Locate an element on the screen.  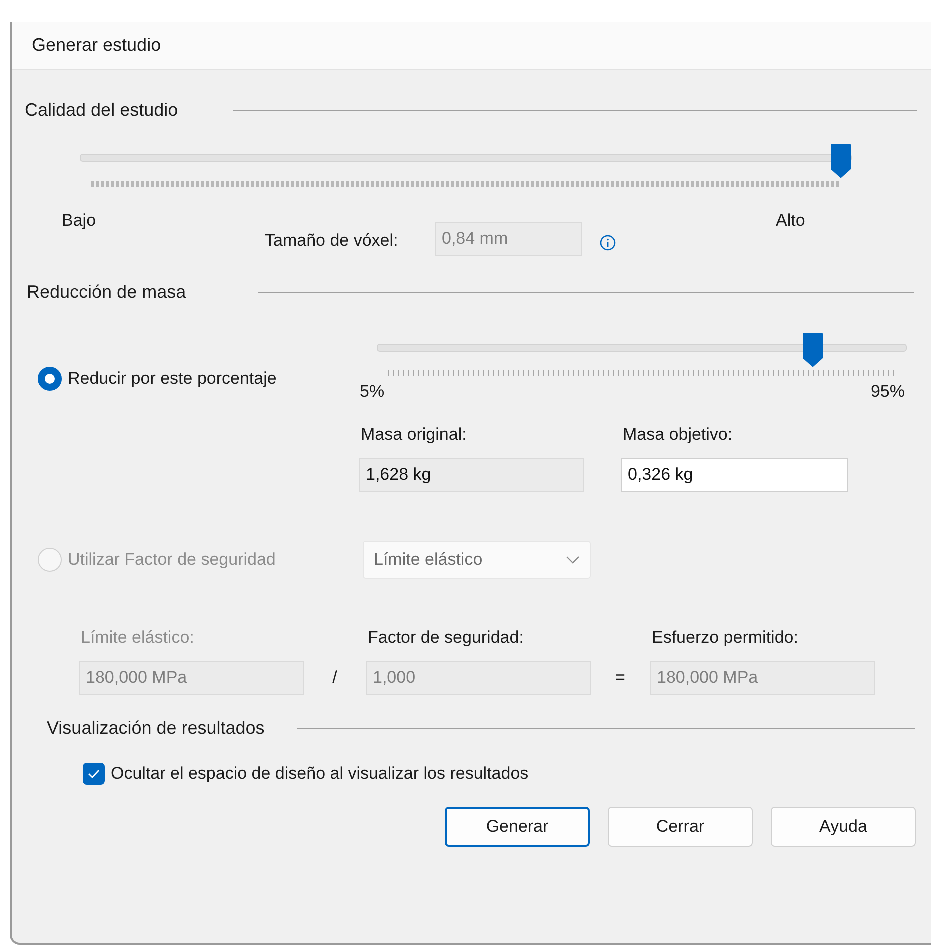
section-title: Visualización de resultados is located at coordinates (156, 728).